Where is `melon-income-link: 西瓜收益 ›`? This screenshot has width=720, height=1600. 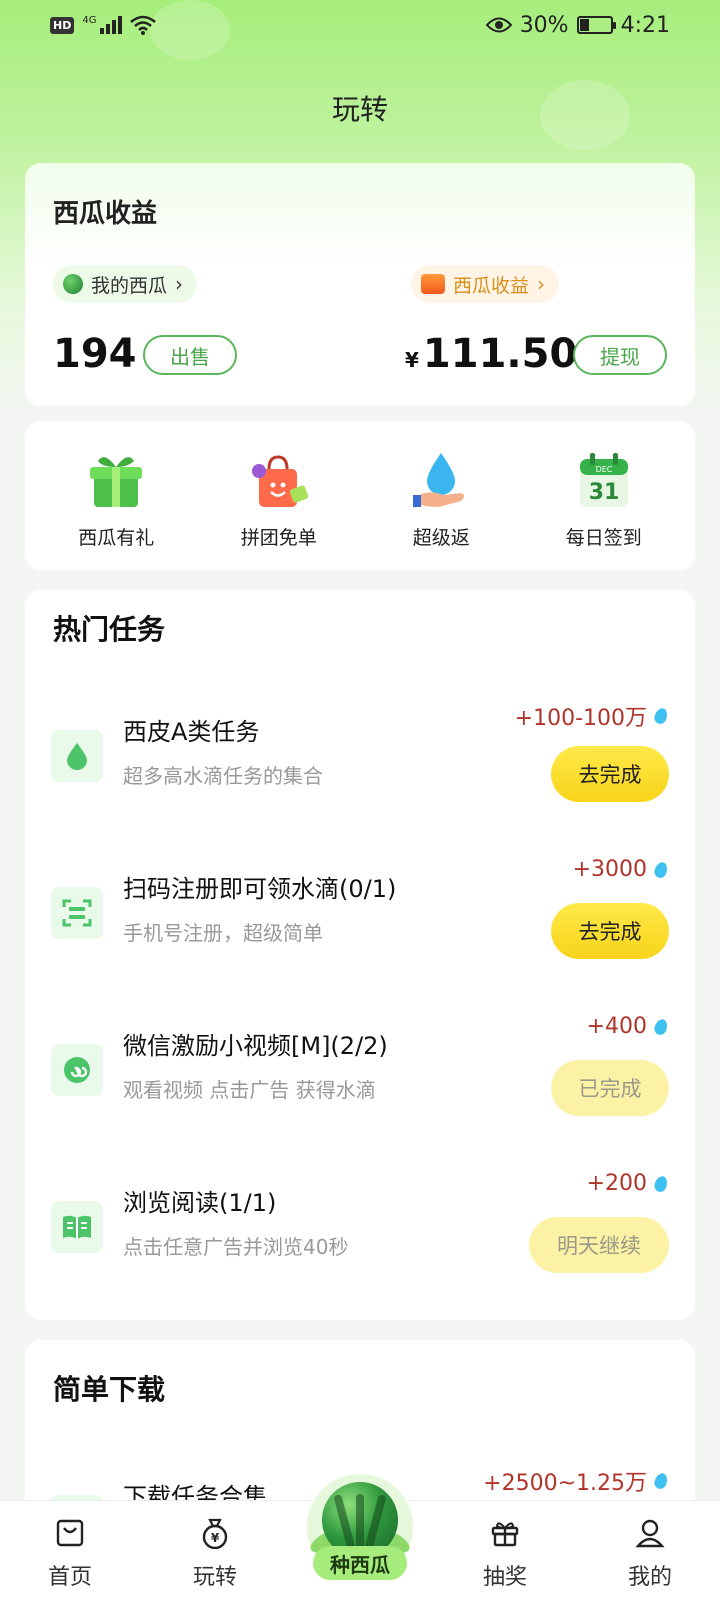 melon-income-link: 西瓜收益 › is located at coordinates (485, 284).